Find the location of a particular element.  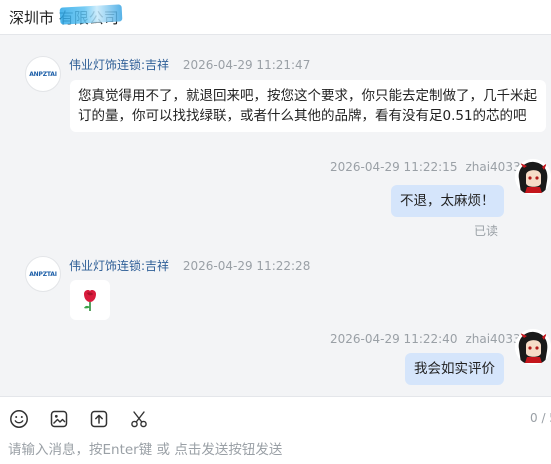

scissors-icon is located at coordinates (139, 419).